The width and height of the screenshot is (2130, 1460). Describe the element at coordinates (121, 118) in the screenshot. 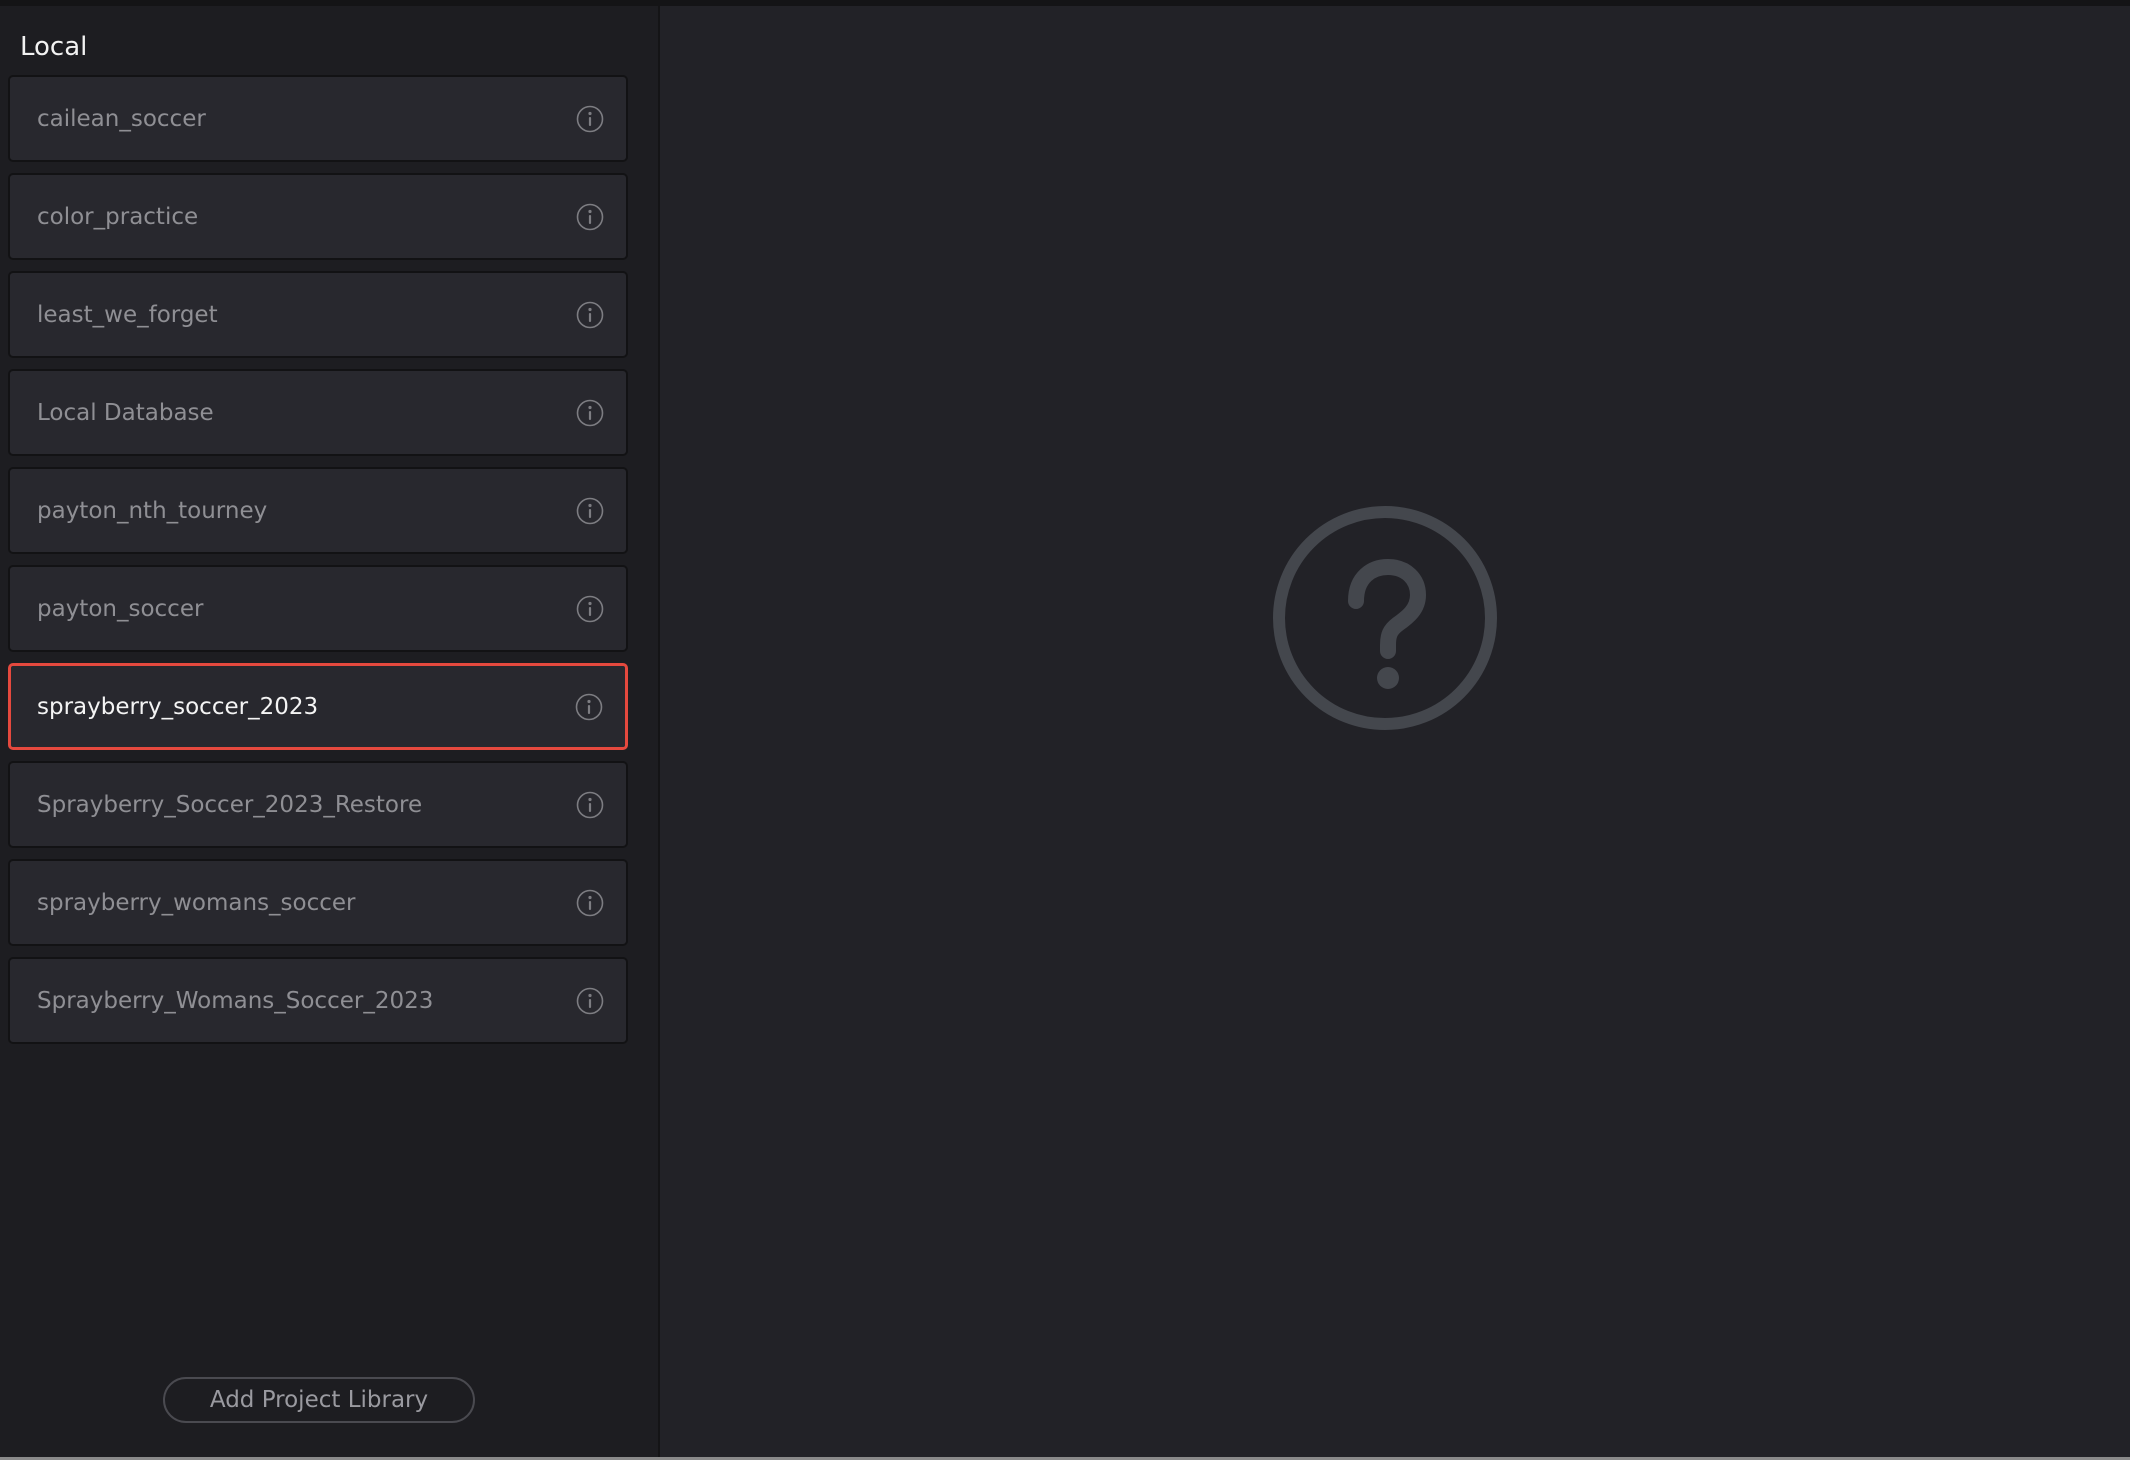

I see `project-name: cailean_soccer` at that location.